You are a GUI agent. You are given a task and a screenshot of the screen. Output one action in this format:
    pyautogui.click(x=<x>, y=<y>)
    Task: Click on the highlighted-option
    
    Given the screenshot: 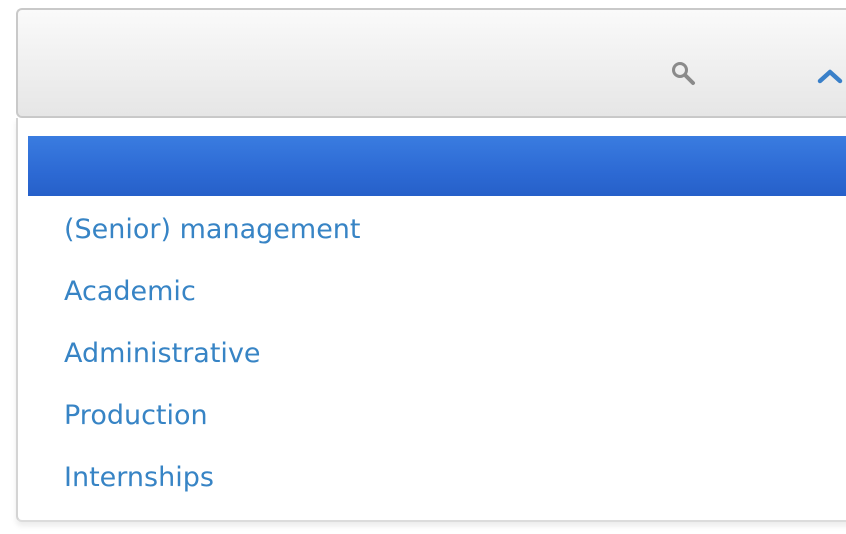 What is the action you would take?
    pyautogui.click(x=437, y=166)
    